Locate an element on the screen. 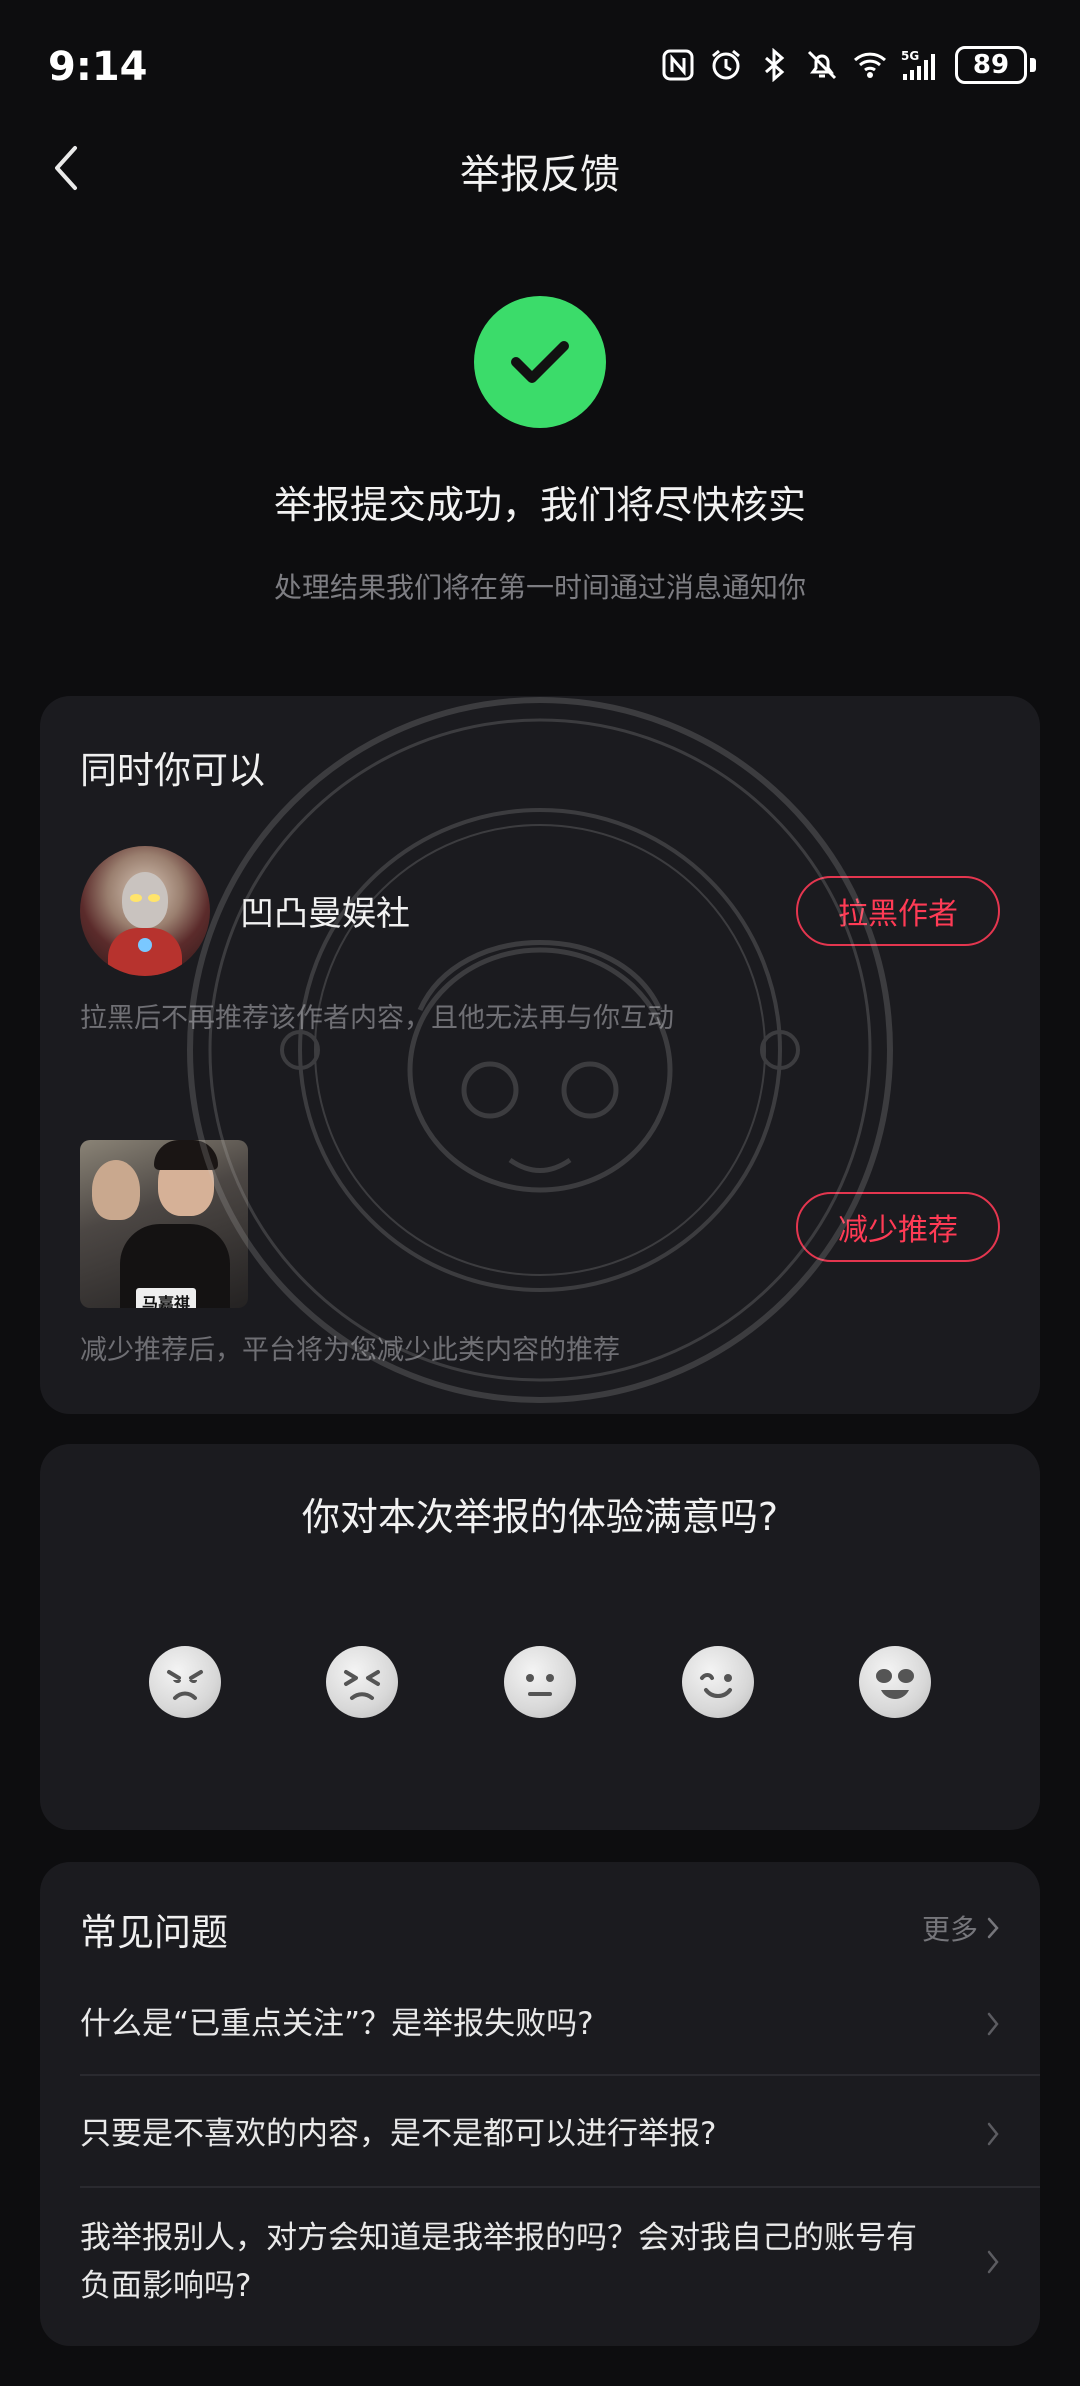 This screenshot has height=2386, width=1080. faq-item-3: 我举报别人，对方会知道是我举报的吗？会对我自己的账号有负面影响吗? is located at coordinates (540, 2262).